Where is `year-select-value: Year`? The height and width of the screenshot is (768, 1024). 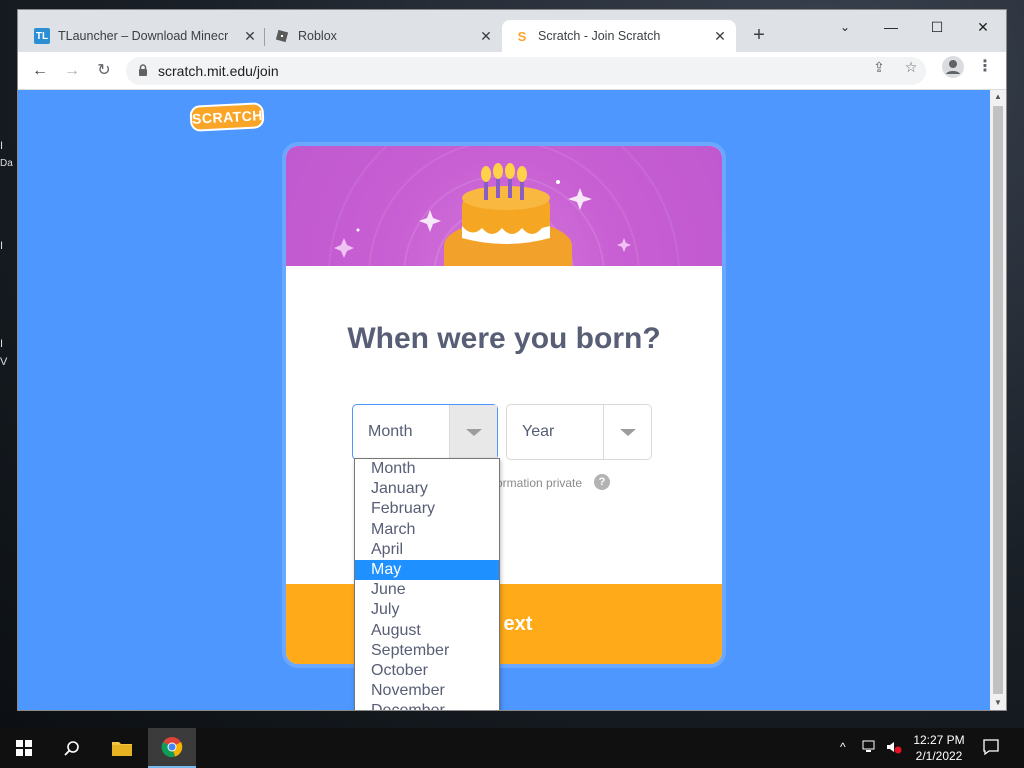 year-select-value: Year is located at coordinates (538, 431).